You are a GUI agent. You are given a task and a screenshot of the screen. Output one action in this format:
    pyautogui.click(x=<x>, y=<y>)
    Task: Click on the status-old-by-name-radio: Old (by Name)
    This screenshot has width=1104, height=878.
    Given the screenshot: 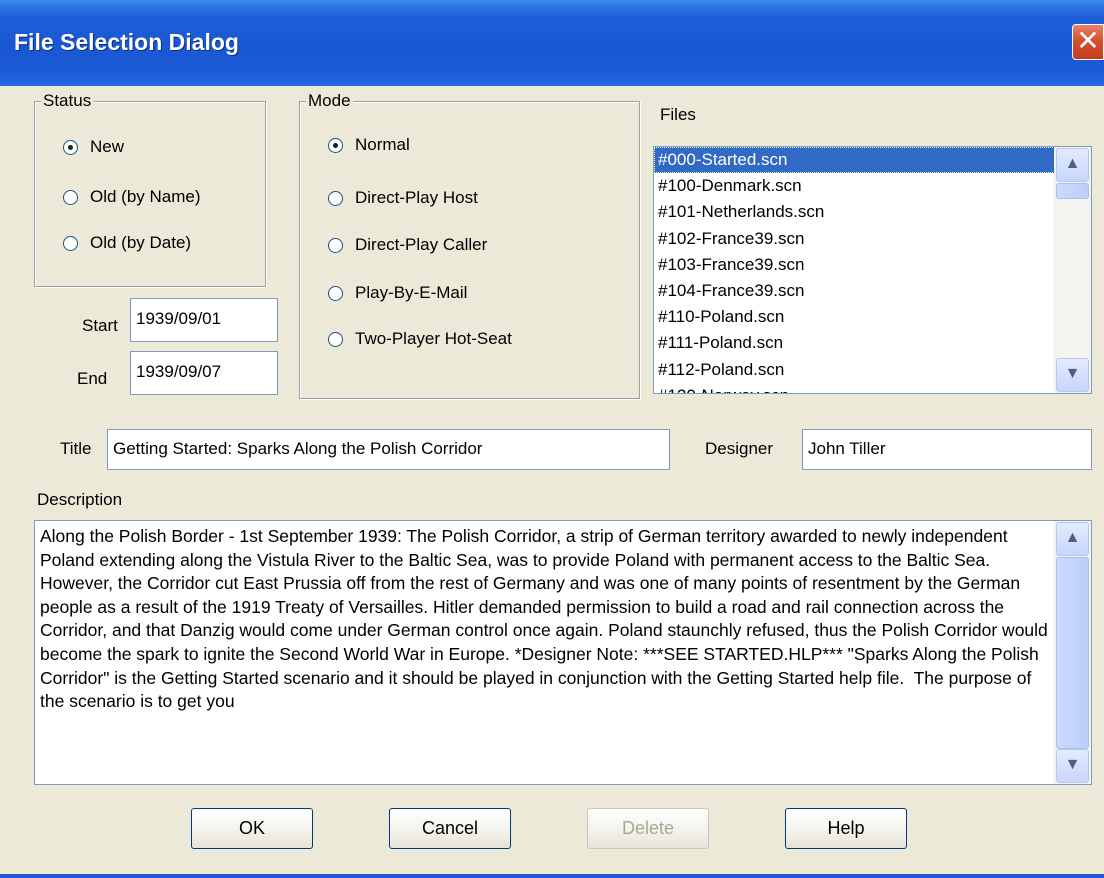 What is the action you would take?
    pyautogui.click(x=132, y=197)
    